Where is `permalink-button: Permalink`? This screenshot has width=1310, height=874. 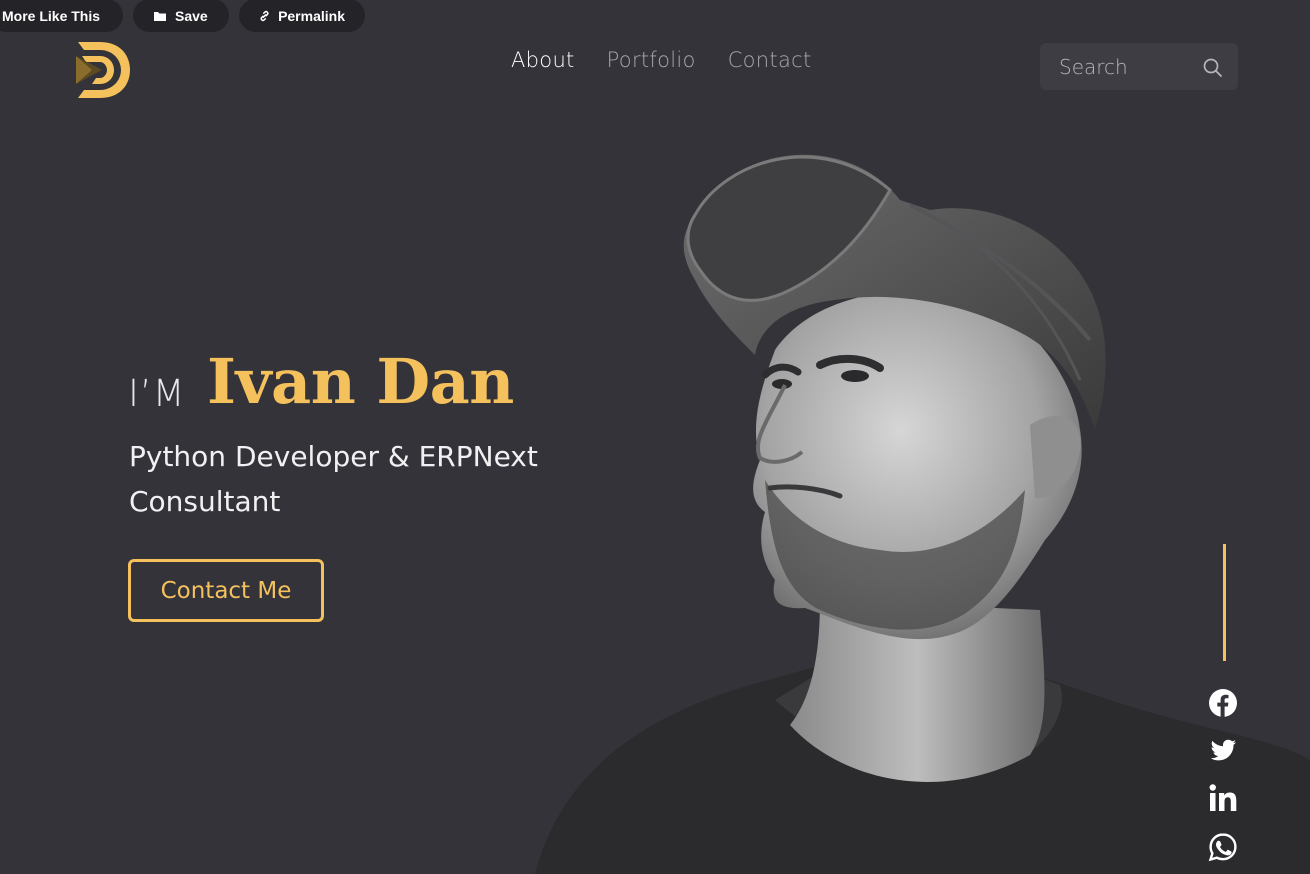 permalink-button: Permalink is located at coordinates (302, 16).